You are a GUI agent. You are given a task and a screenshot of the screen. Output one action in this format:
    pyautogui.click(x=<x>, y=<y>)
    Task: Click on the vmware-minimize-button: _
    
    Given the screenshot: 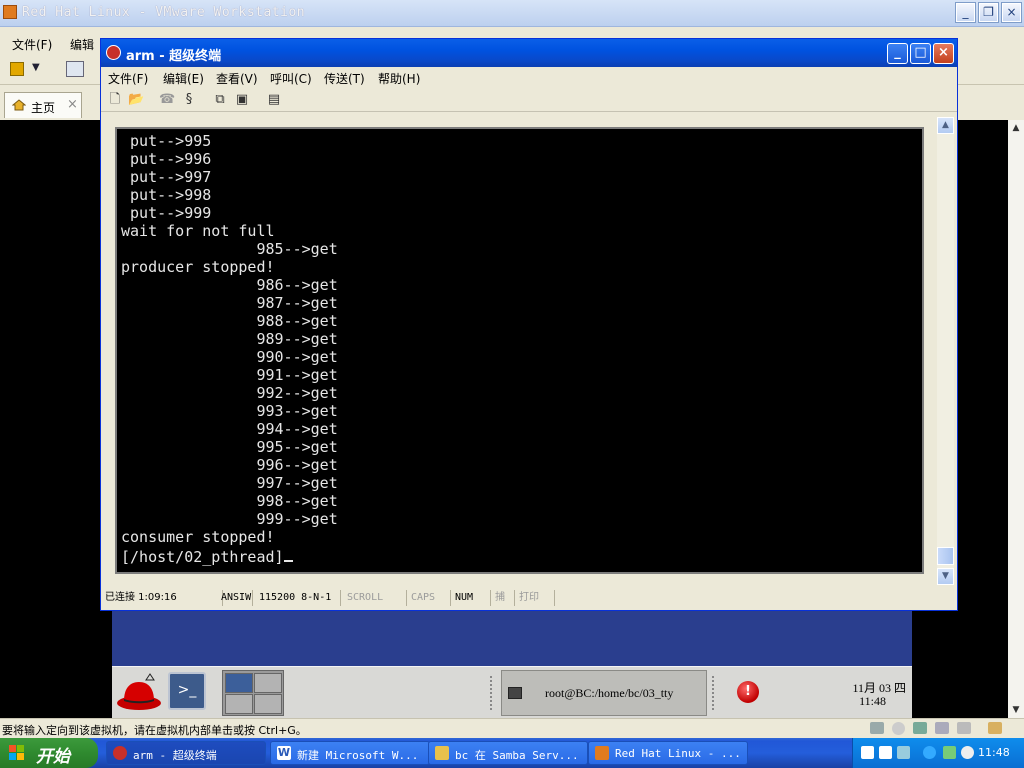 What is the action you would take?
    pyautogui.click(x=965, y=12)
    